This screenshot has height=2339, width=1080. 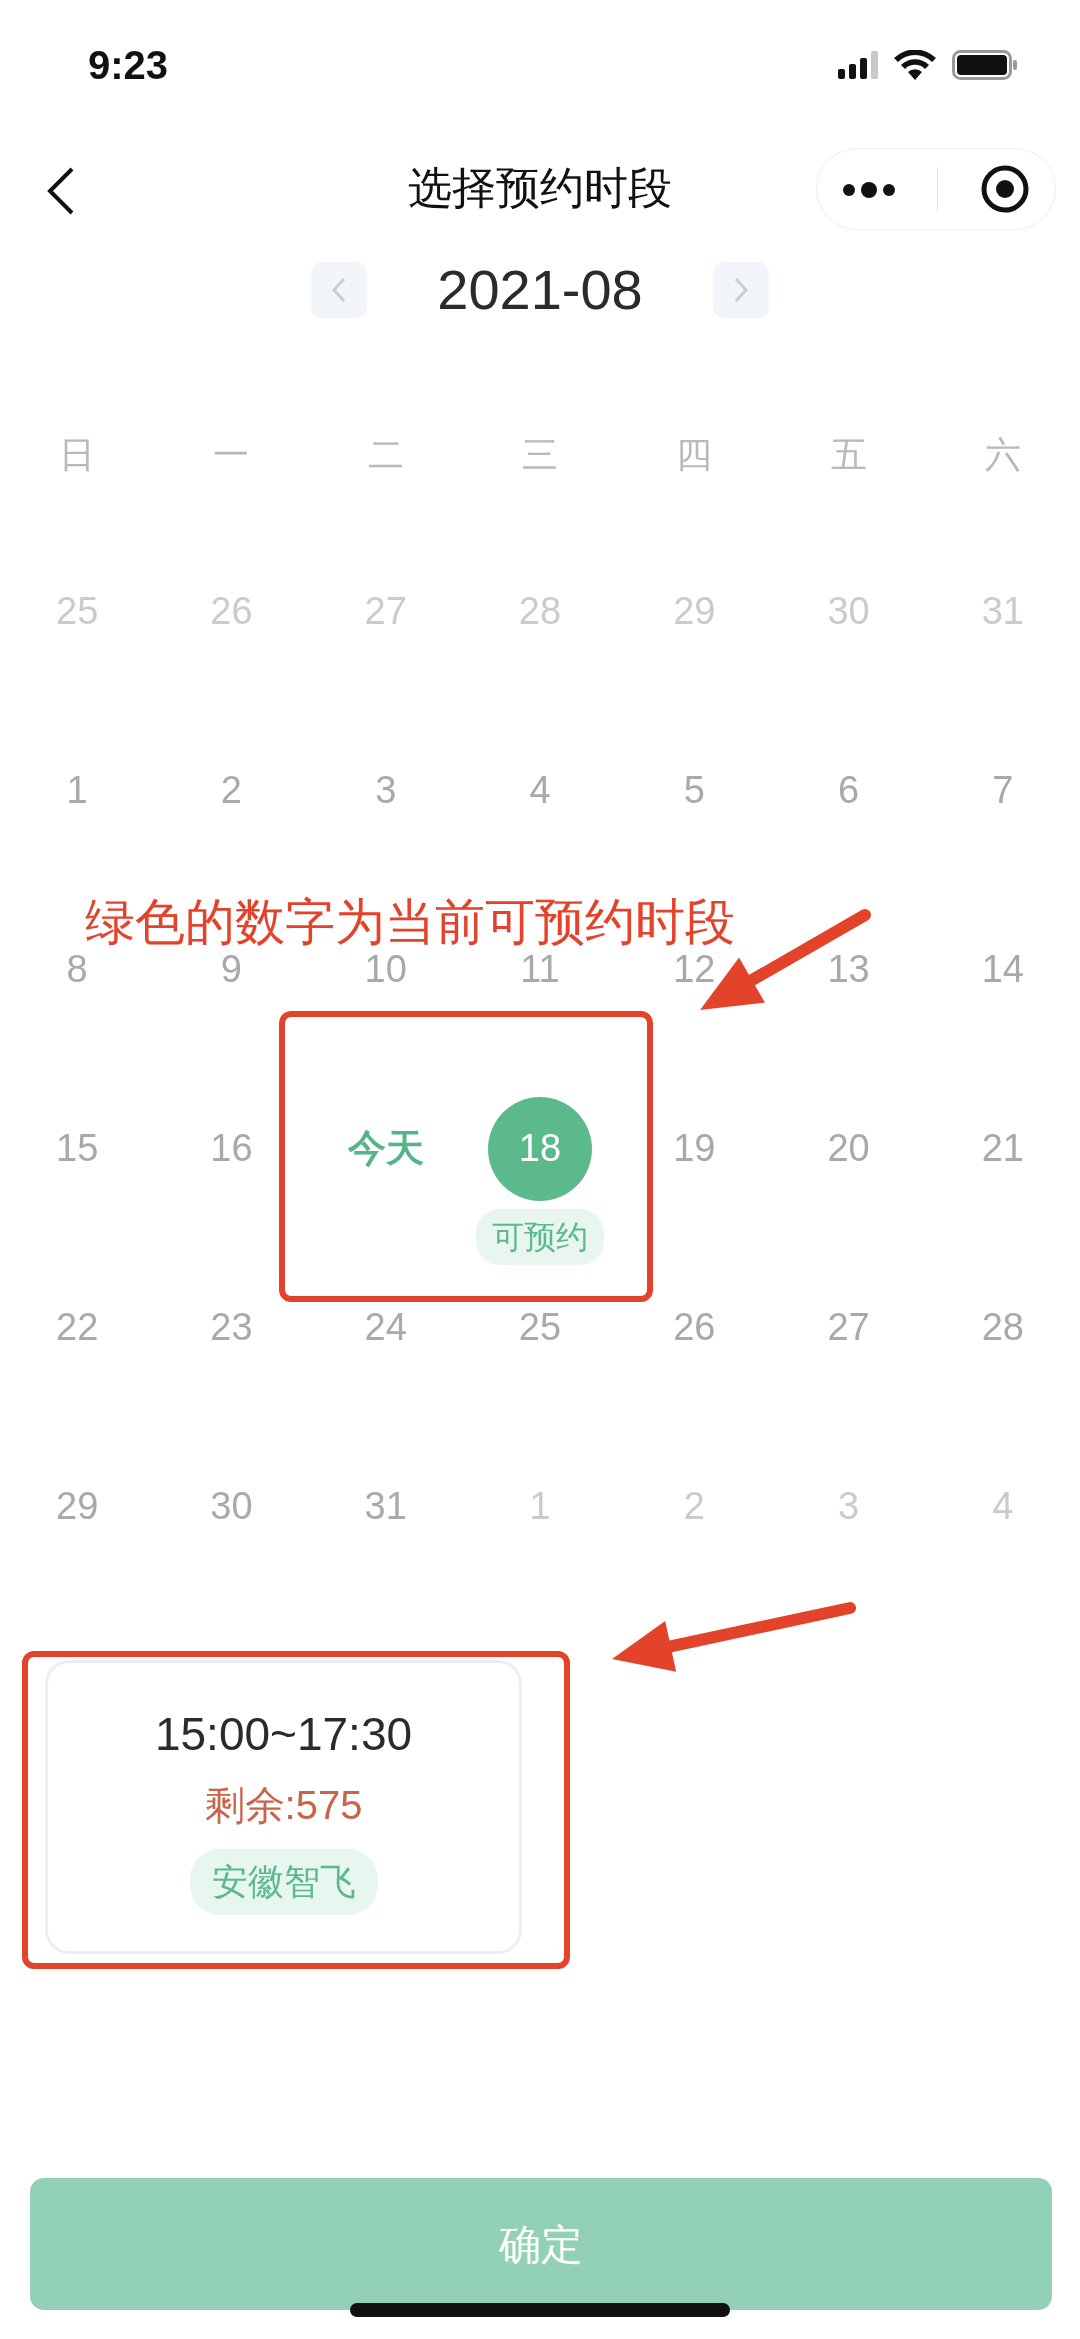 What do you see at coordinates (848, 455) in the screenshot?
I see `weekday-label: 五` at bounding box center [848, 455].